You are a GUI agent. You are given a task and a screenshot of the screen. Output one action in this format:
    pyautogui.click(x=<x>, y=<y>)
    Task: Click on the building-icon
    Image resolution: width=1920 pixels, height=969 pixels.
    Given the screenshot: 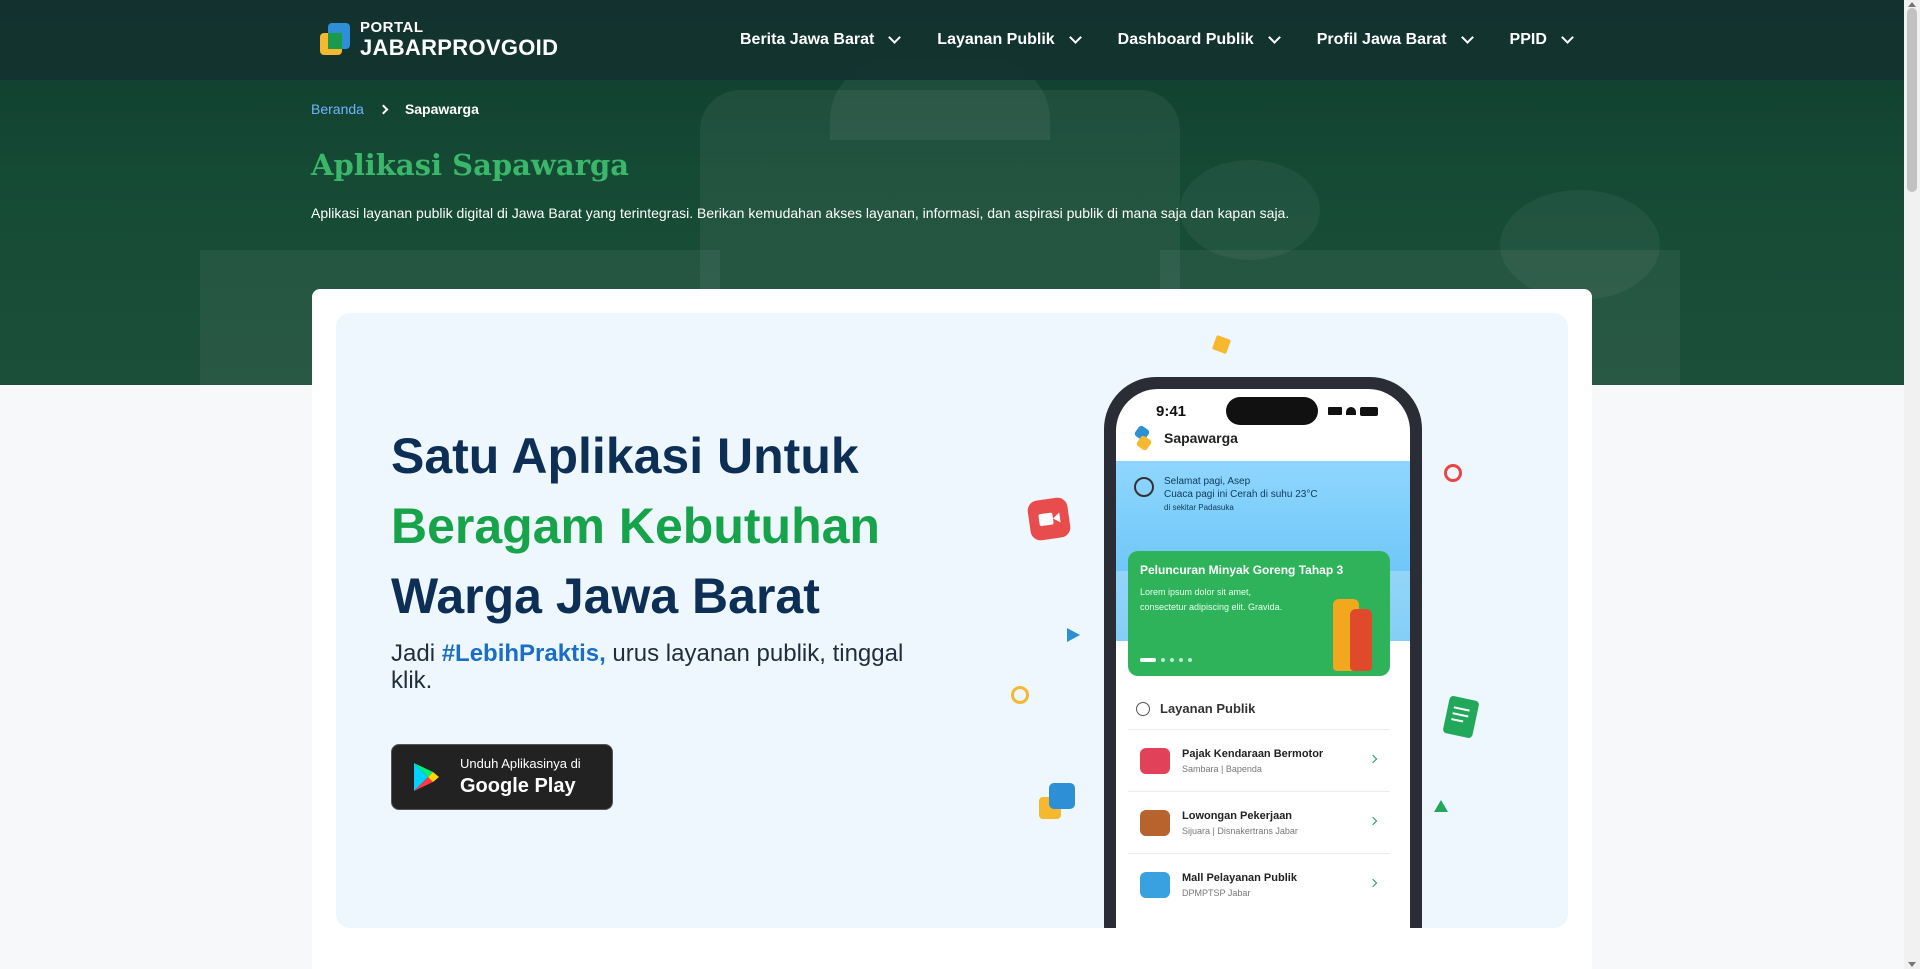 What is the action you would take?
    pyautogui.click(x=1155, y=884)
    